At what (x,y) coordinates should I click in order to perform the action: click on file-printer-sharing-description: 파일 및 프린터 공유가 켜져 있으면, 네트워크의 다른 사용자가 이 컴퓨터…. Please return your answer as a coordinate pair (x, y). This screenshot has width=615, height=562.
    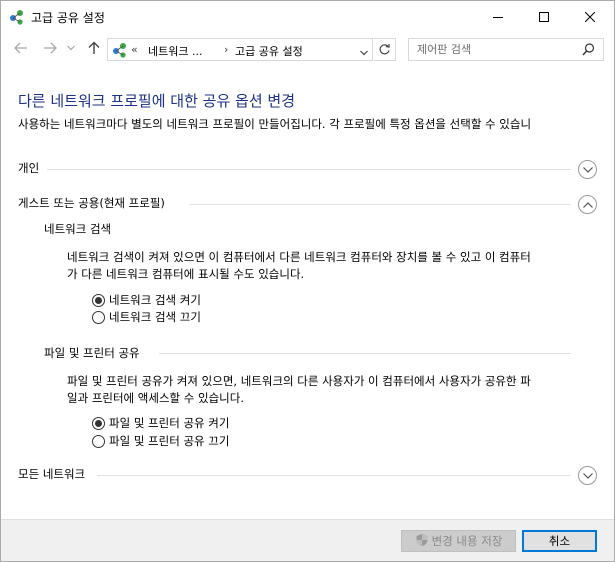
    Looking at the image, I should click on (332, 390).